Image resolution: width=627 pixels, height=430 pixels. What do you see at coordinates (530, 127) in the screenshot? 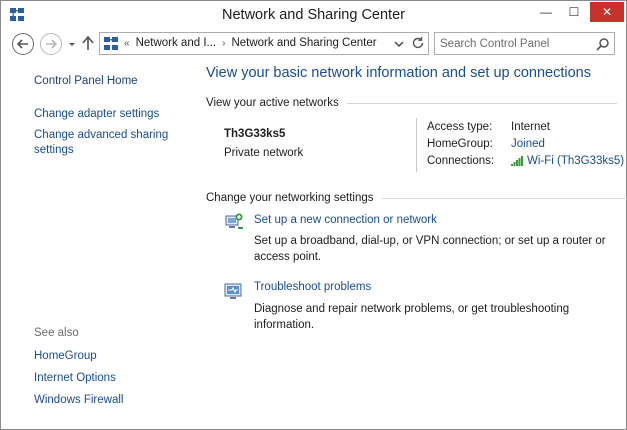
I see `access-type-value: Internet` at bounding box center [530, 127].